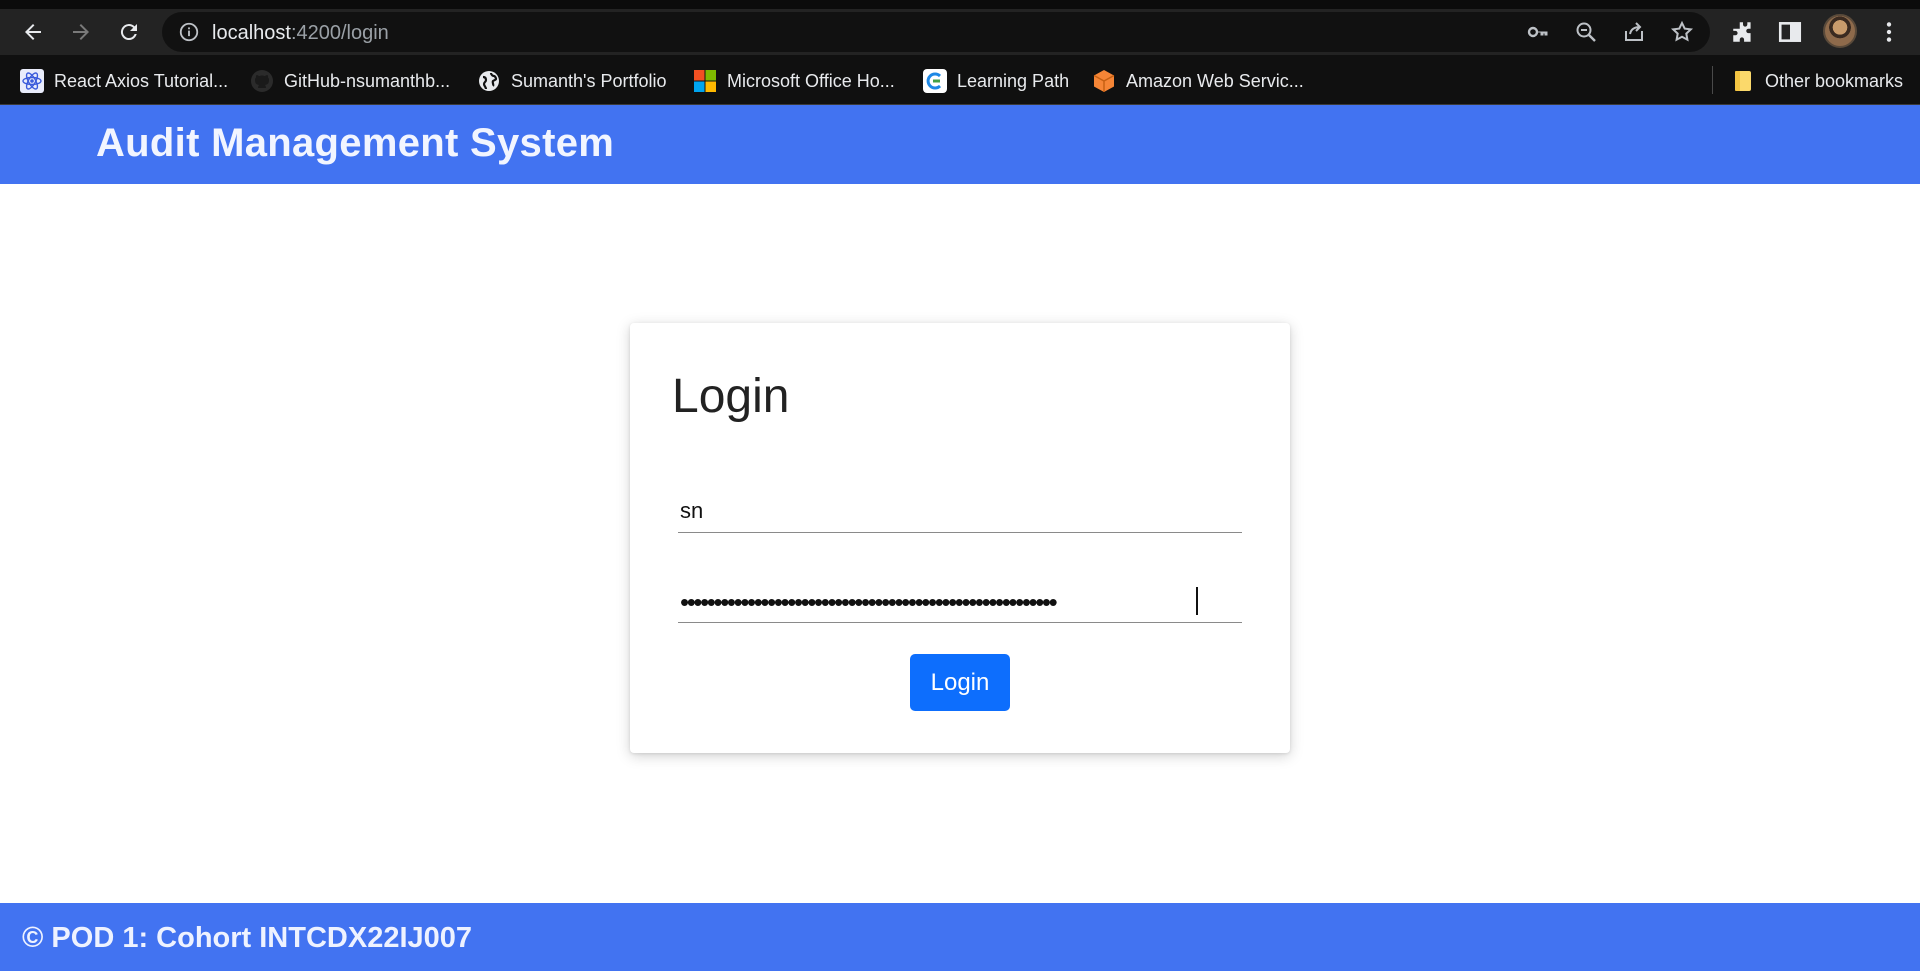 This screenshot has width=1920, height=971. What do you see at coordinates (1197, 601) in the screenshot?
I see `text-caret` at bounding box center [1197, 601].